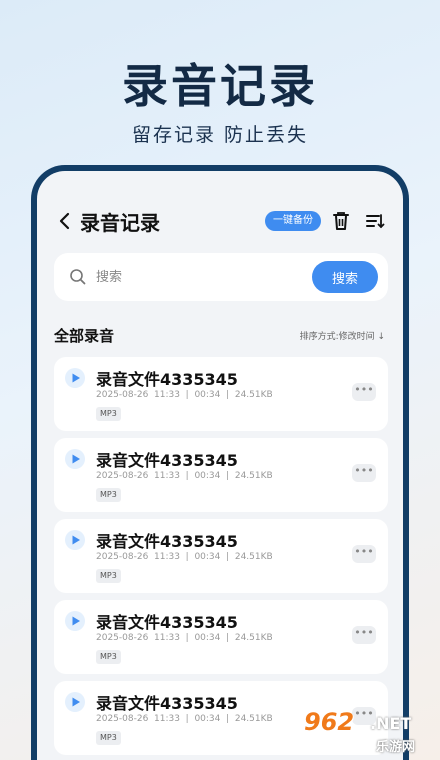 The height and width of the screenshot is (760, 440). I want to click on search-button: 搜索, so click(345, 277).